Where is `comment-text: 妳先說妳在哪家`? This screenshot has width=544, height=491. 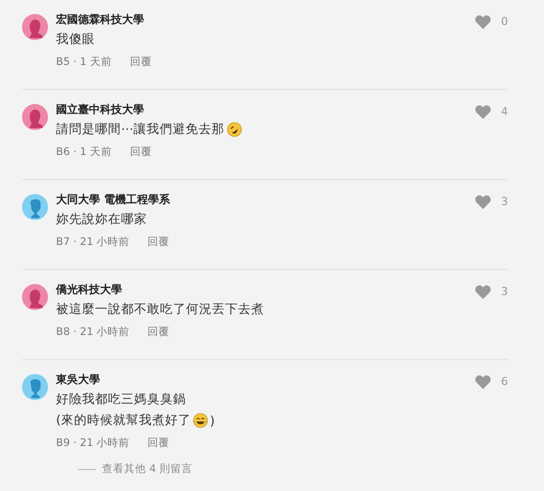 comment-text: 妳先說妳在哪家 is located at coordinates (101, 219).